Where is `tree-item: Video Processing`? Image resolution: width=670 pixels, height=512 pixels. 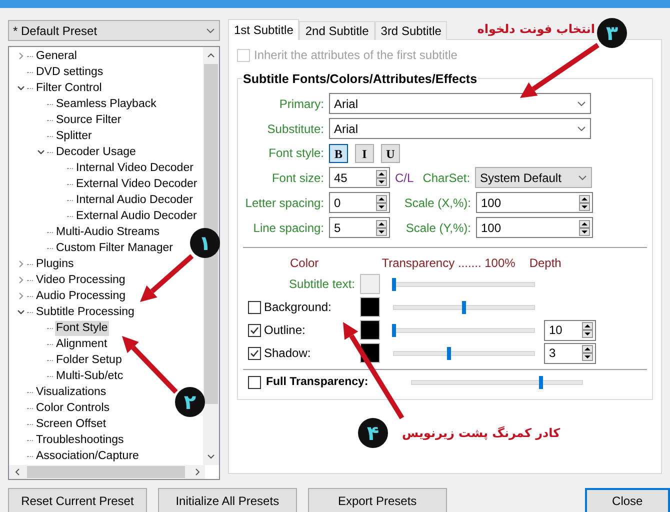 tree-item: Video Processing is located at coordinates (80, 280).